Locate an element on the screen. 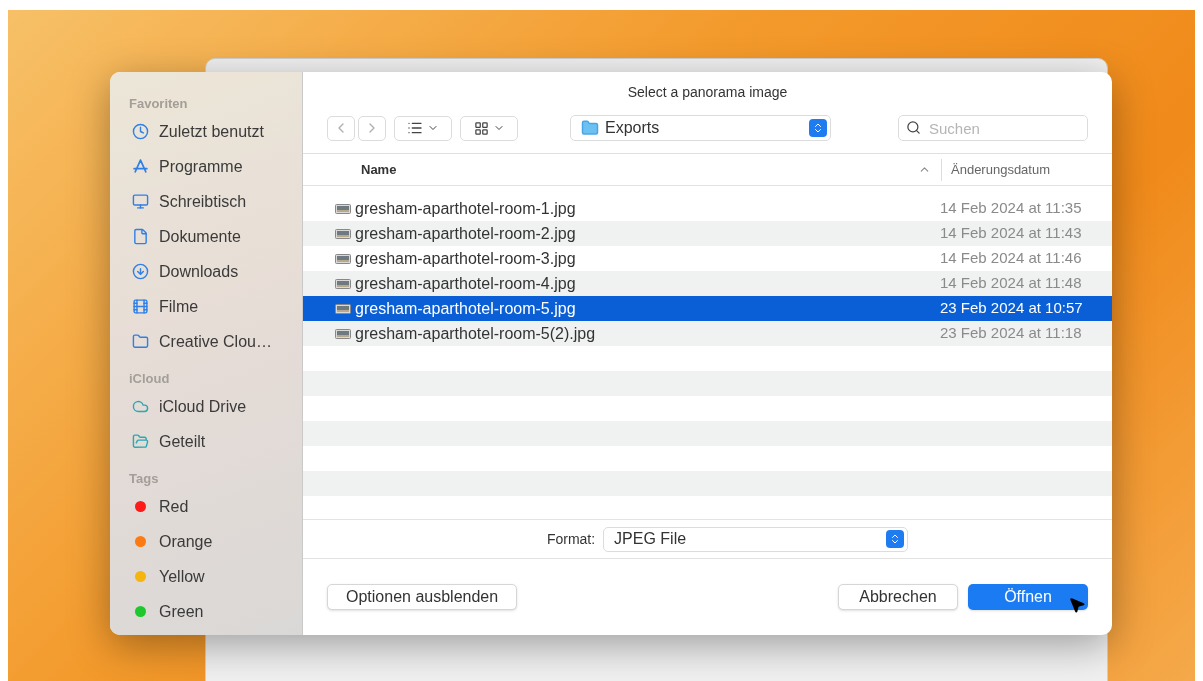 Image resolution: width=1203 pixels, height=681 pixels. list-view-button is located at coordinates (423, 128).